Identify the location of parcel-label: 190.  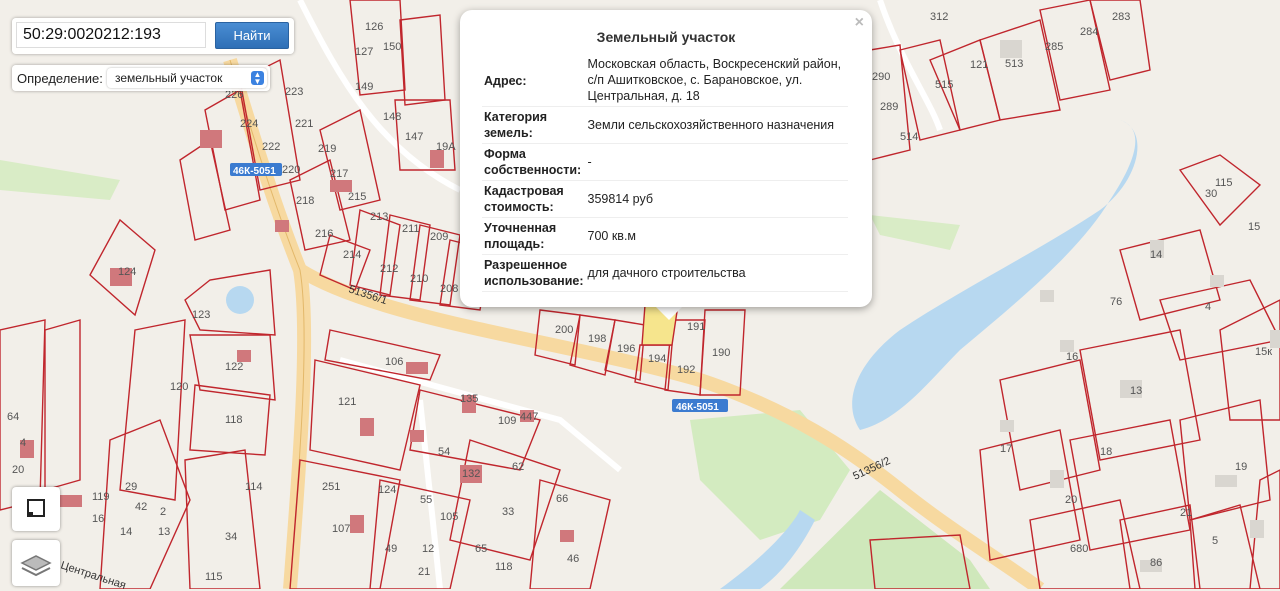
(721, 353).